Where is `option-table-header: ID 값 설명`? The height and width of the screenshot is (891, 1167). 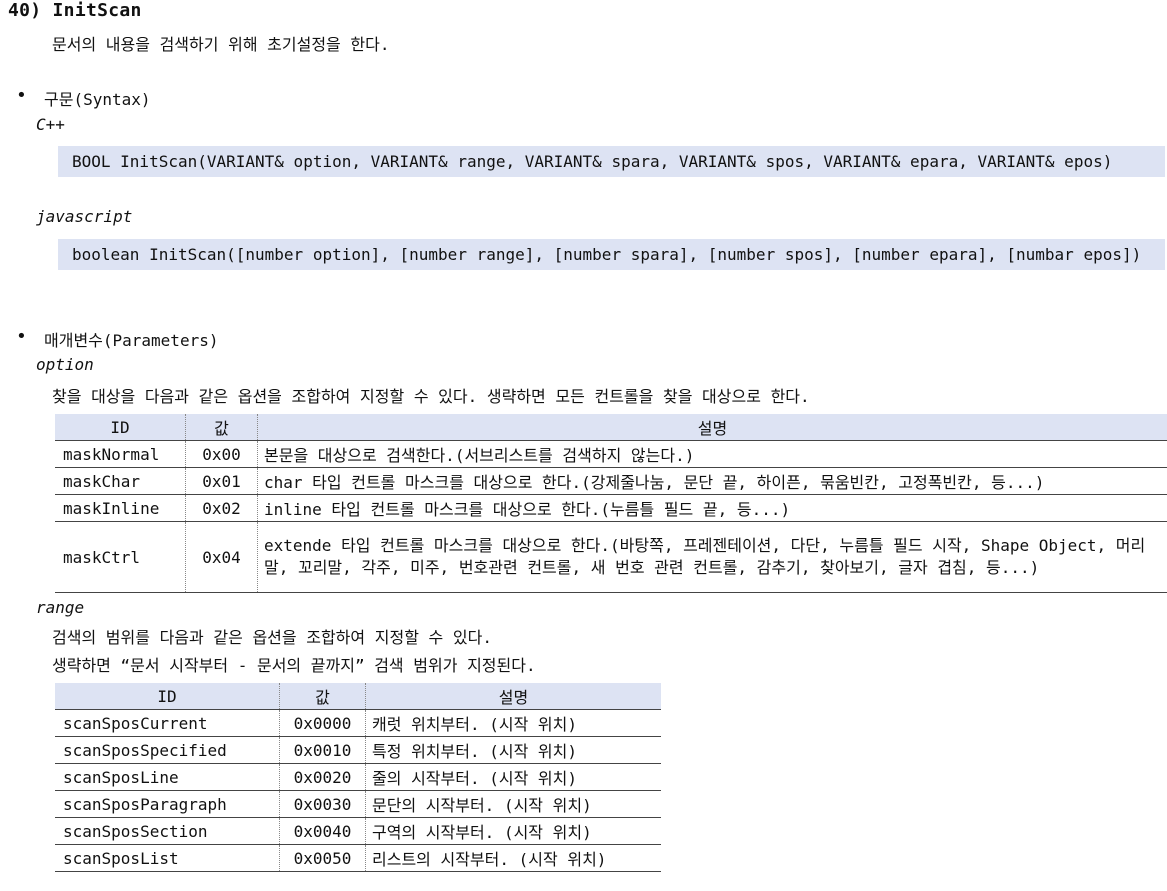 option-table-header: ID 값 설명 is located at coordinates (611, 427).